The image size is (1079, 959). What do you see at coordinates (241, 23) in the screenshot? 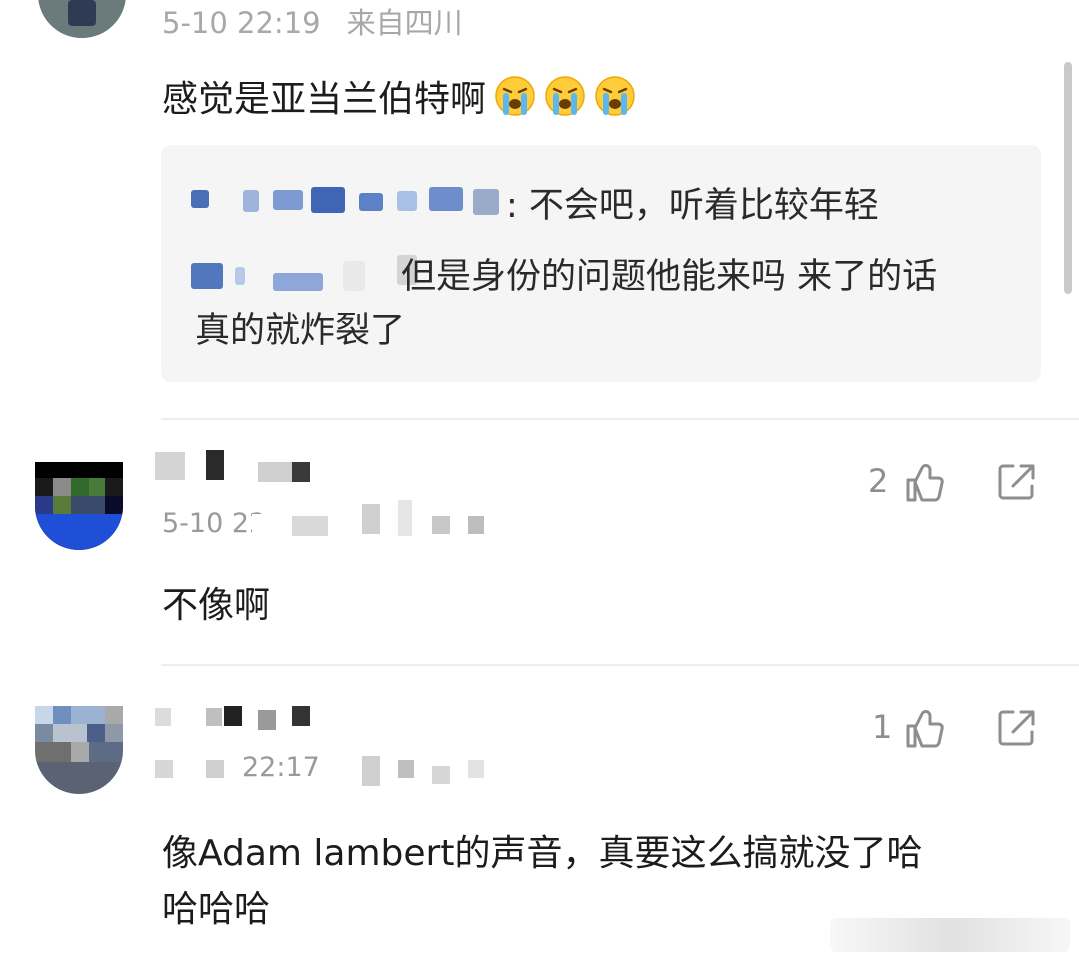
I see `comment-time: 5-10 22:19` at bounding box center [241, 23].